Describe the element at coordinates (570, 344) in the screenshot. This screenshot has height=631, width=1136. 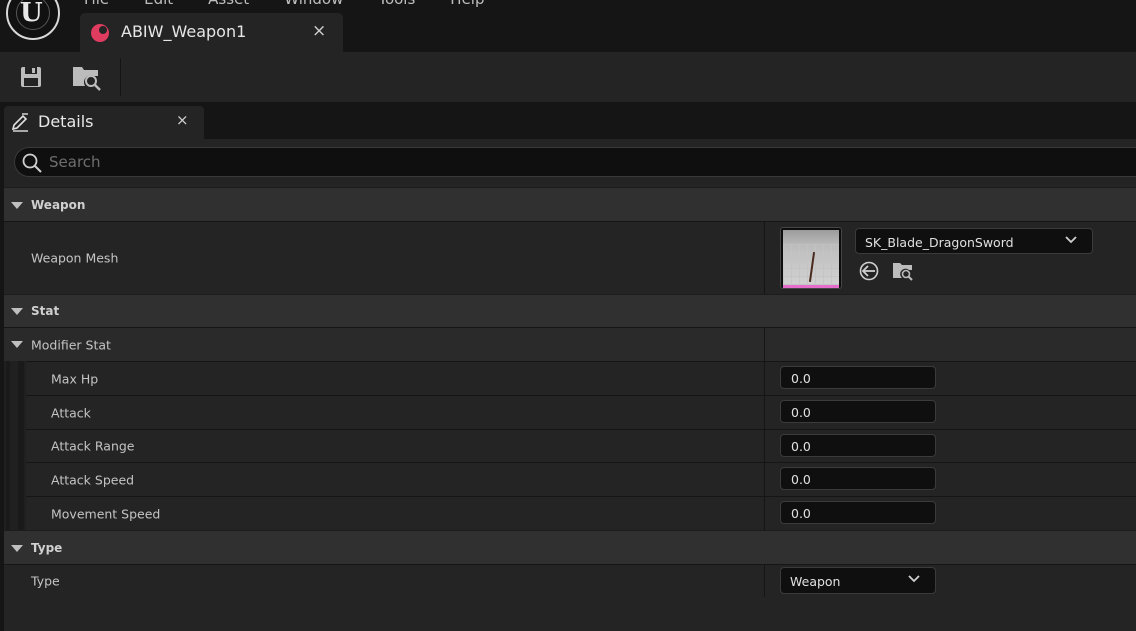
I see `category-modifier-stat: Modifier Stat` at that location.